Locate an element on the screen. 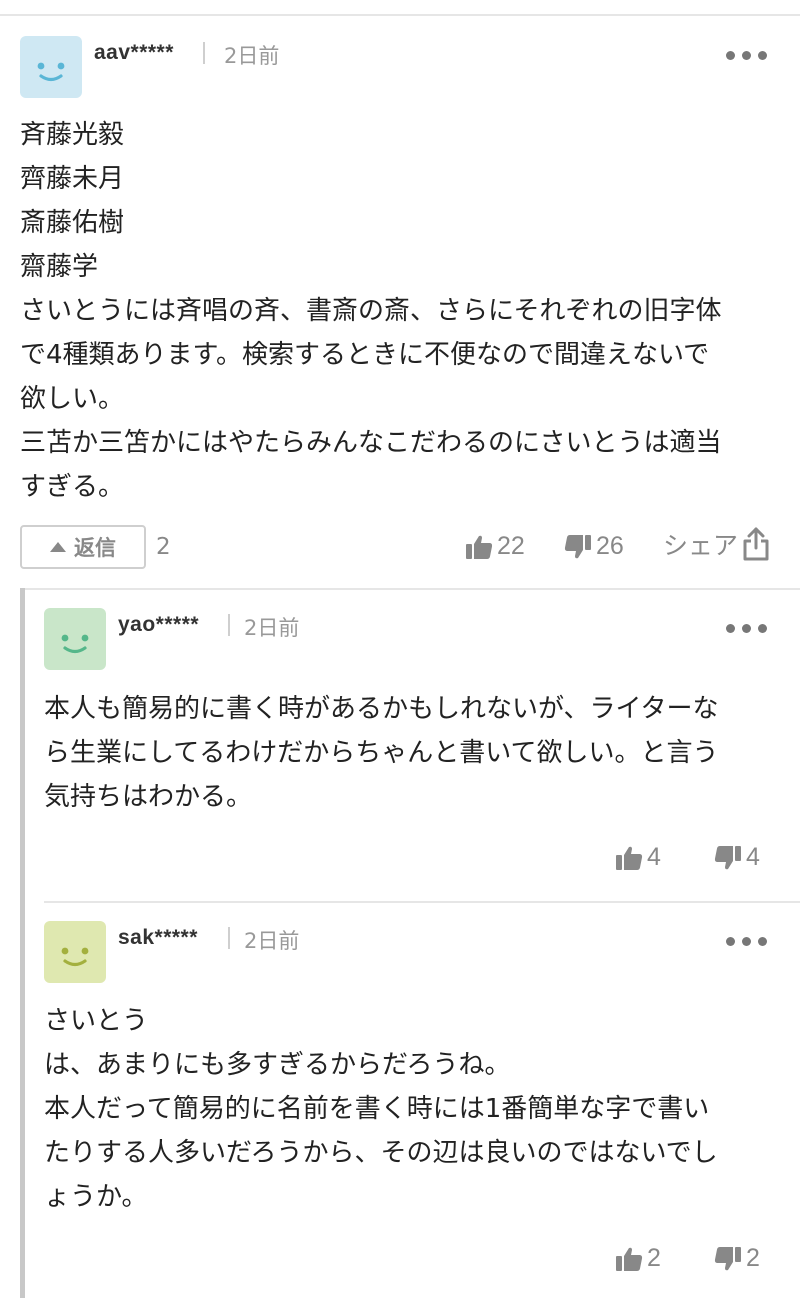 This screenshot has height=1298, width=800. top-divider is located at coordinates (400, 15).